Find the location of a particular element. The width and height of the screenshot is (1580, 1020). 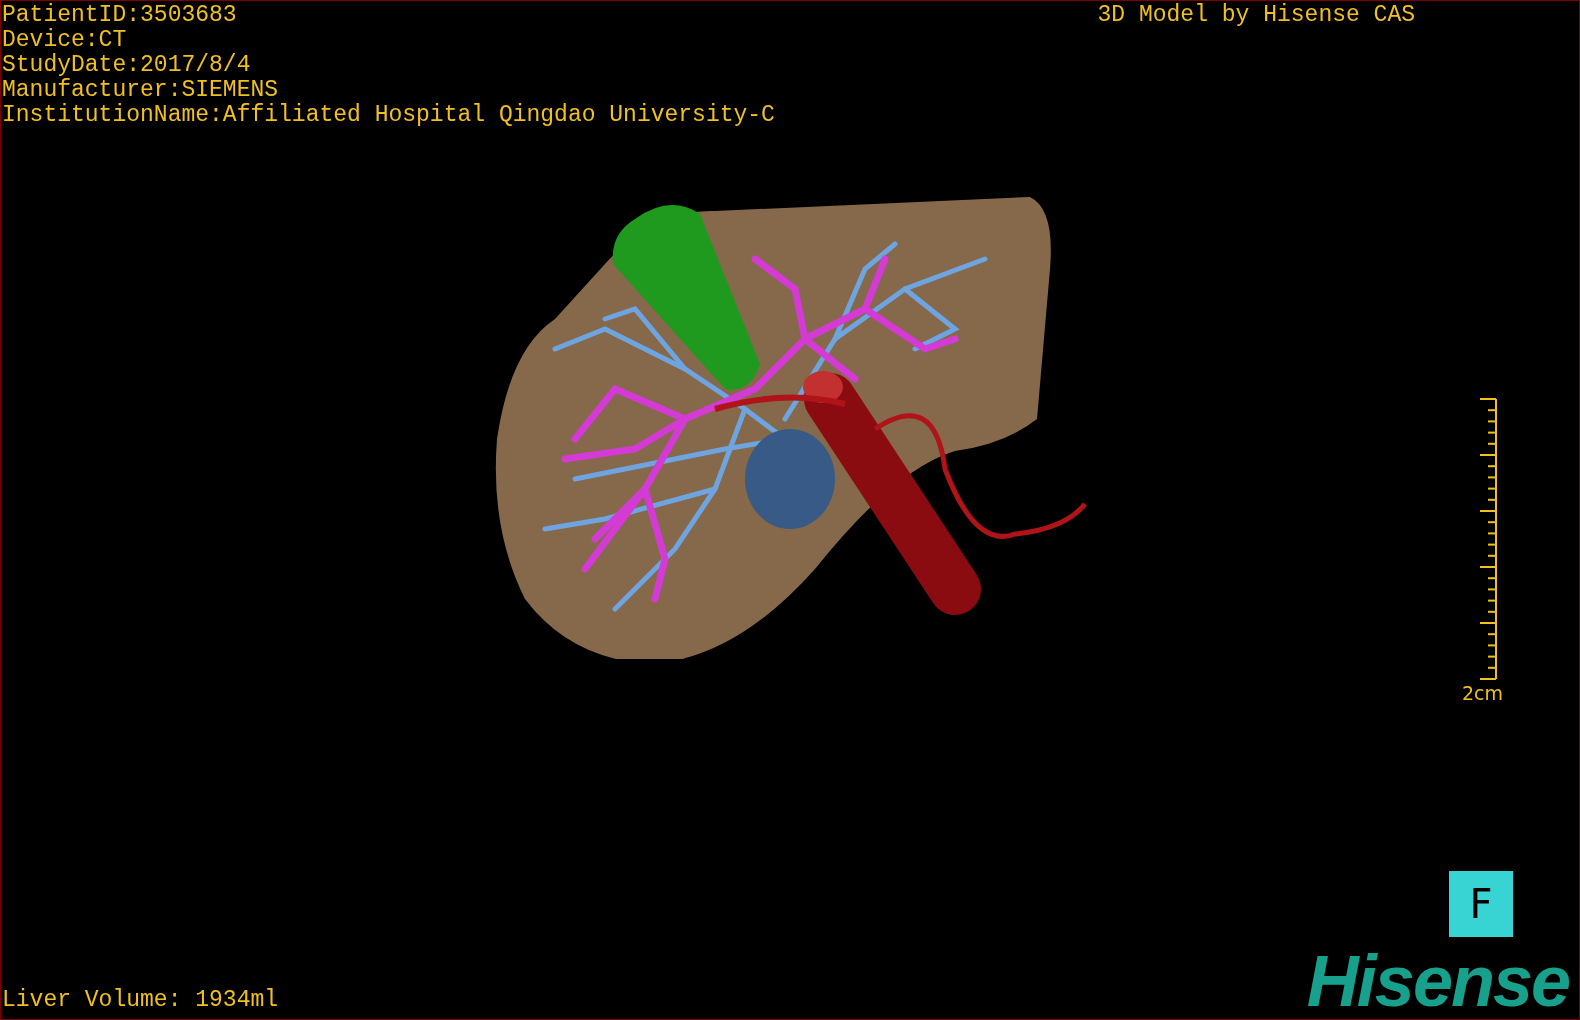

patient-info-line: Device:CT is located at coordinates (65, 40).